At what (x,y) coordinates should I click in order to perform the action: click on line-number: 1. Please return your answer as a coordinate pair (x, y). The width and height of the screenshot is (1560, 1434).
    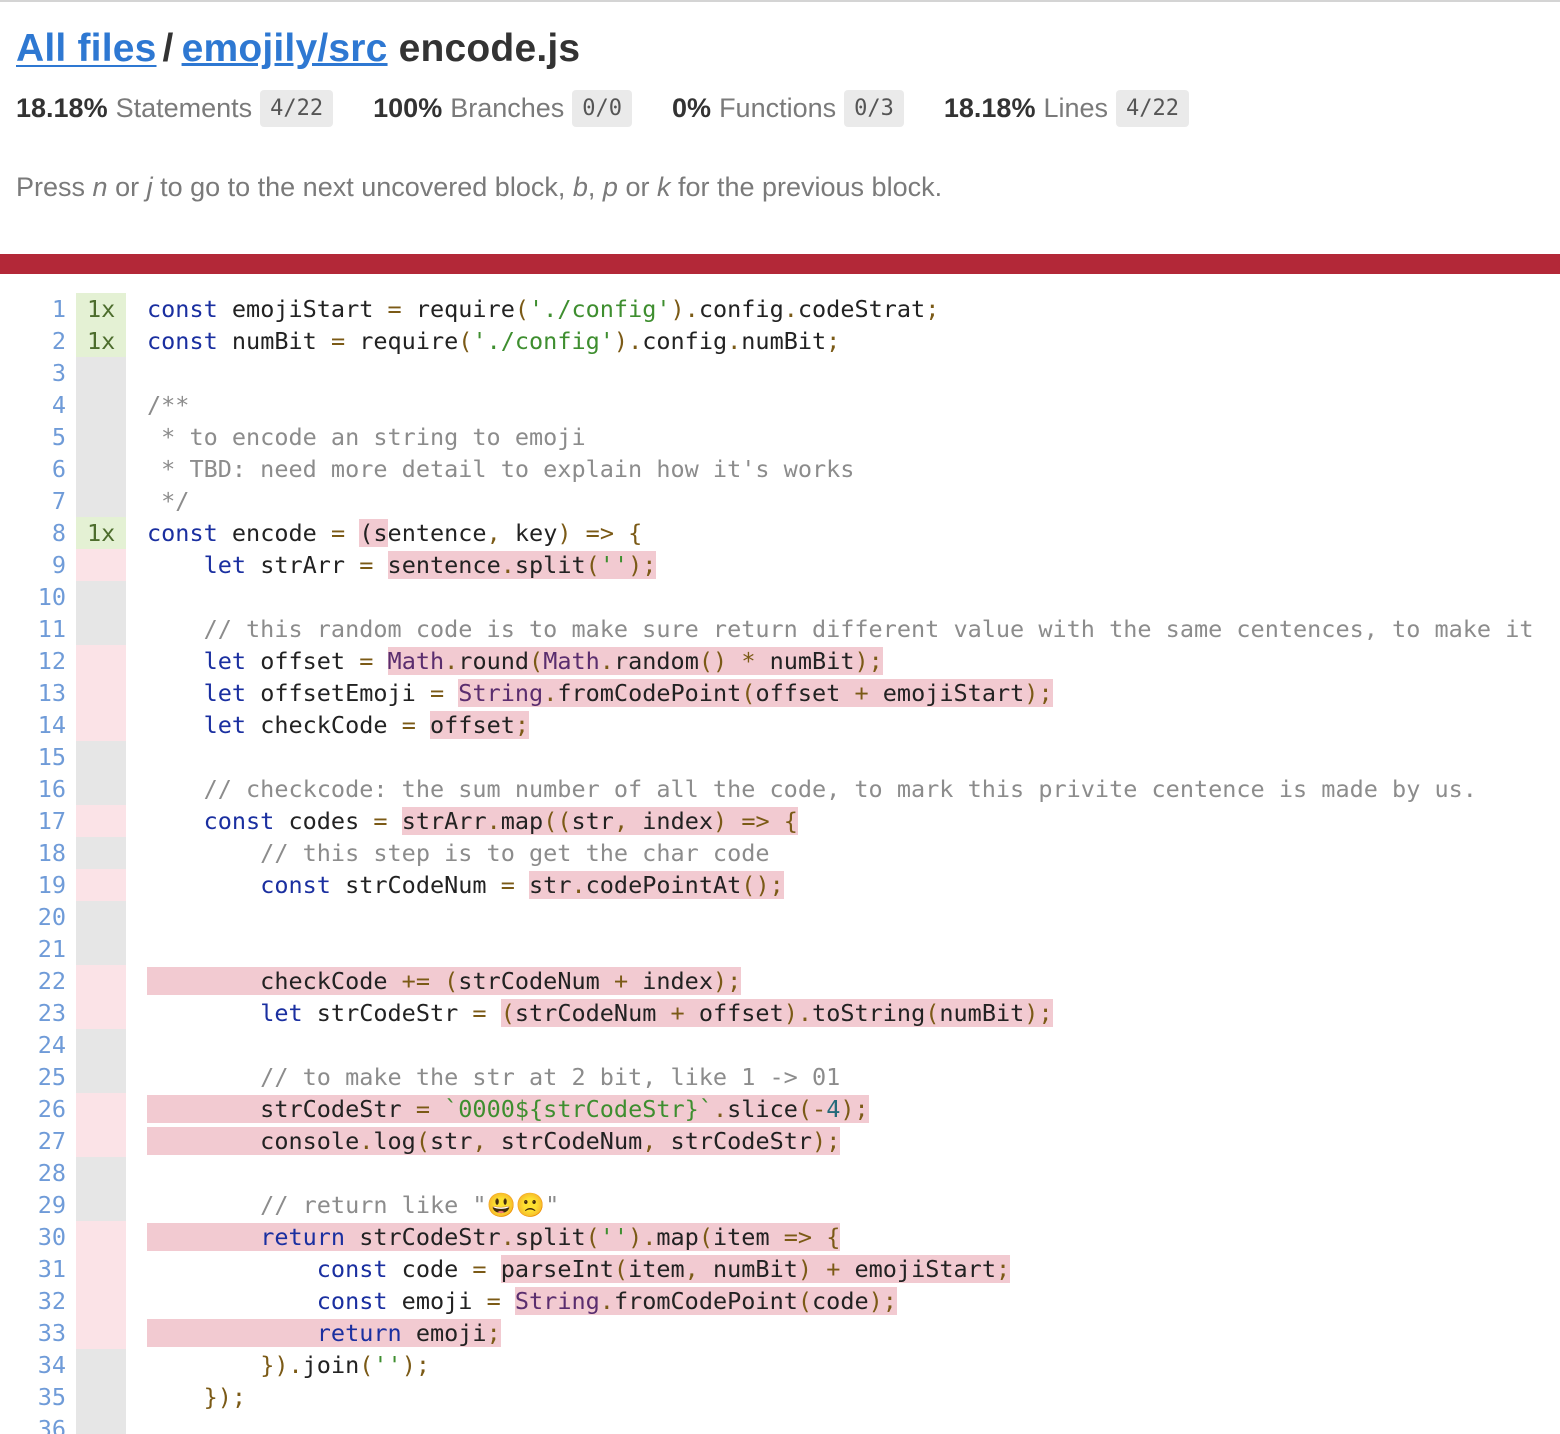
    Looking at the image, I should click on (33, 309).